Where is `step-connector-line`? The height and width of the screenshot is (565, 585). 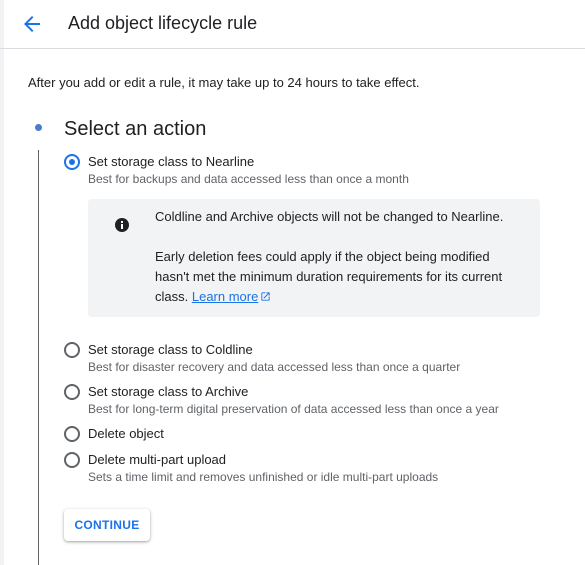
step-connector-line is located at coordinates (38, 357).